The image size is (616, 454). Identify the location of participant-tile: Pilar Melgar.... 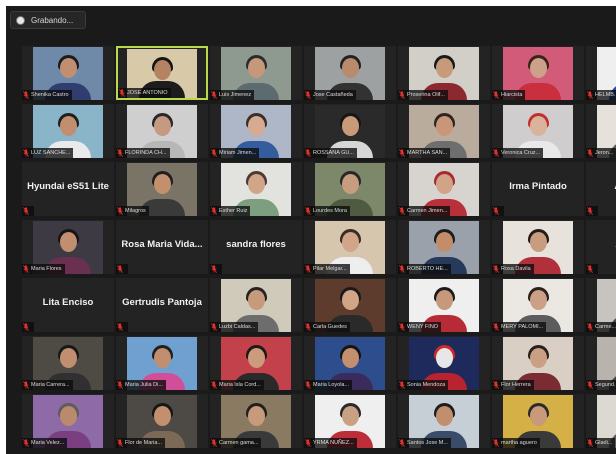
(350, 247).